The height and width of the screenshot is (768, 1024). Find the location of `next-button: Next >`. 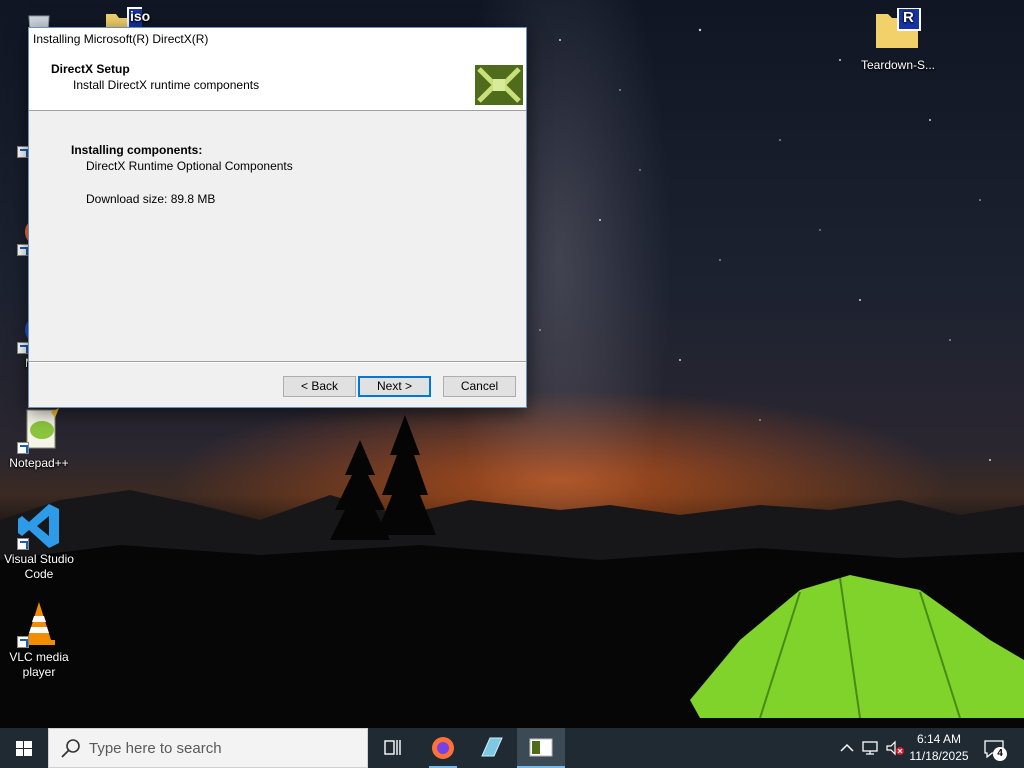

next-button: Next > is located at coordinates (394, 386).